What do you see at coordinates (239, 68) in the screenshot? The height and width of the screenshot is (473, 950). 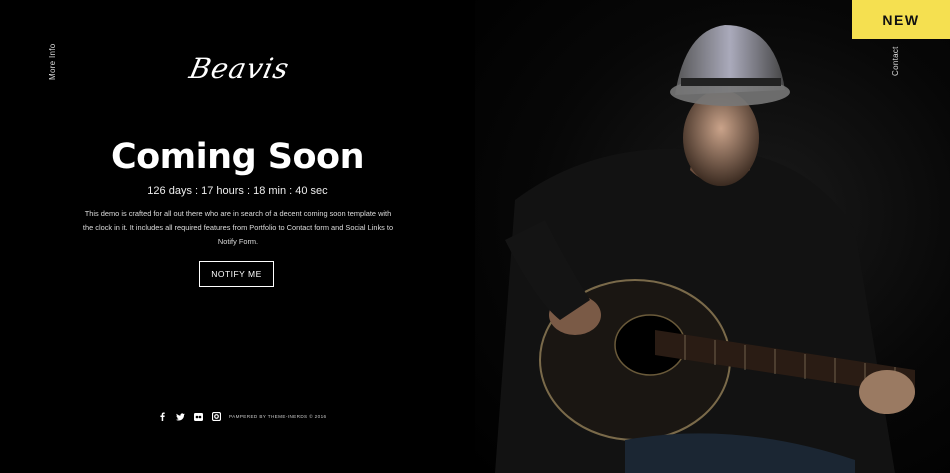 I see `logo: Beavis` at bounding box center [239, 68].